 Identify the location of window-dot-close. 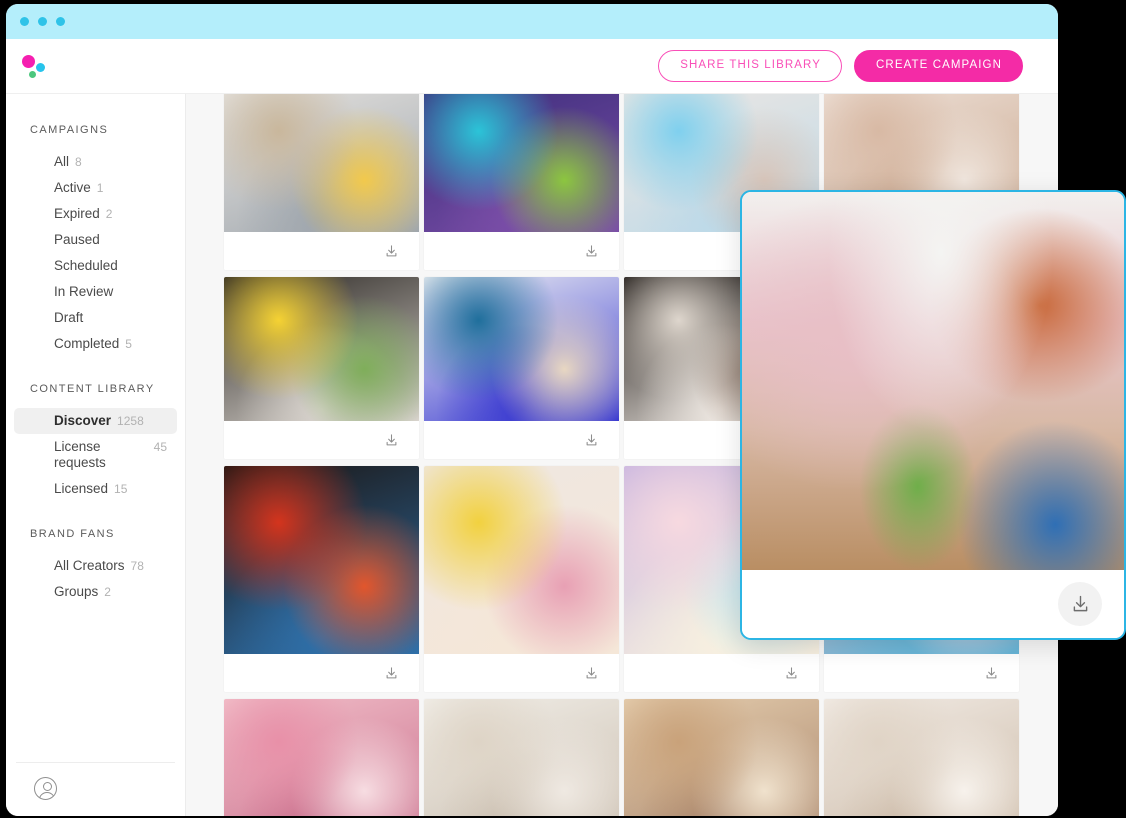
(24, 21).